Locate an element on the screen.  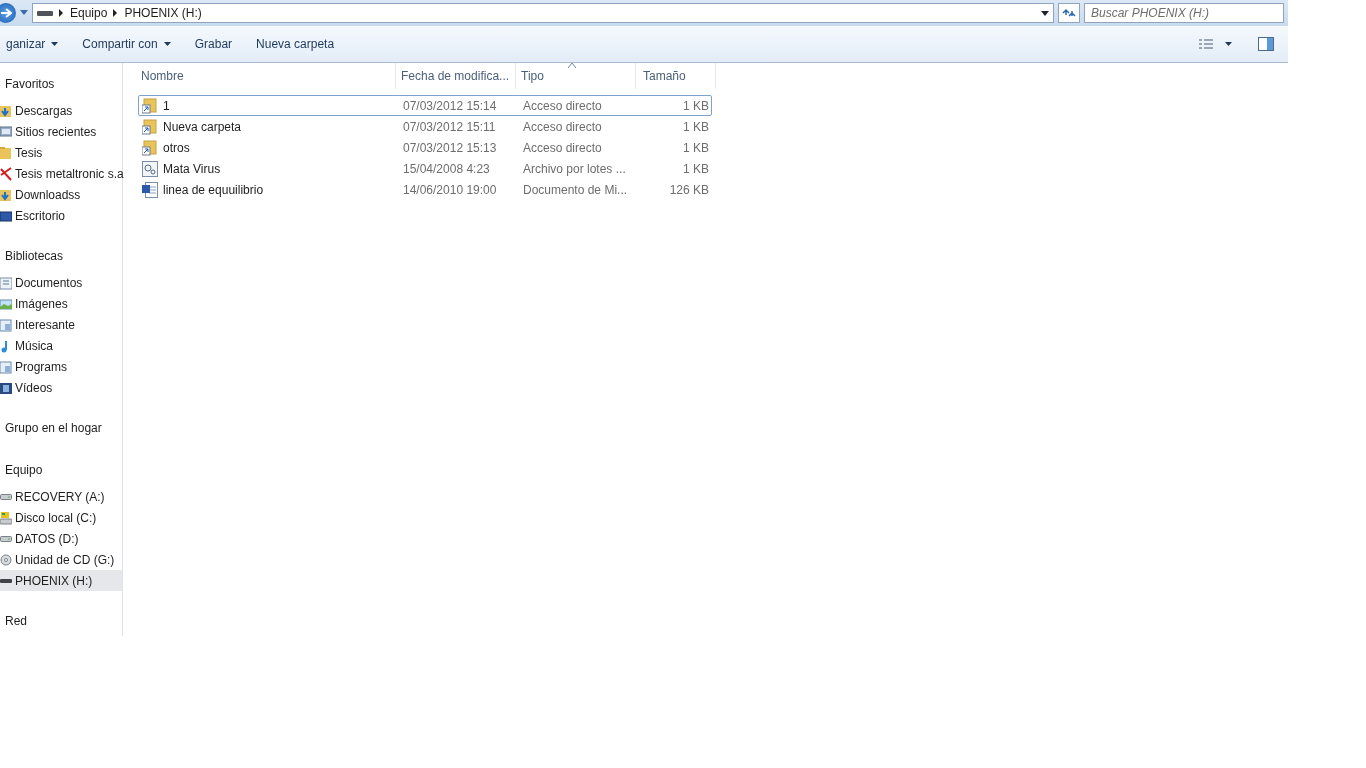
breadcrumb: Equipo is located at coordinates (89, 13).